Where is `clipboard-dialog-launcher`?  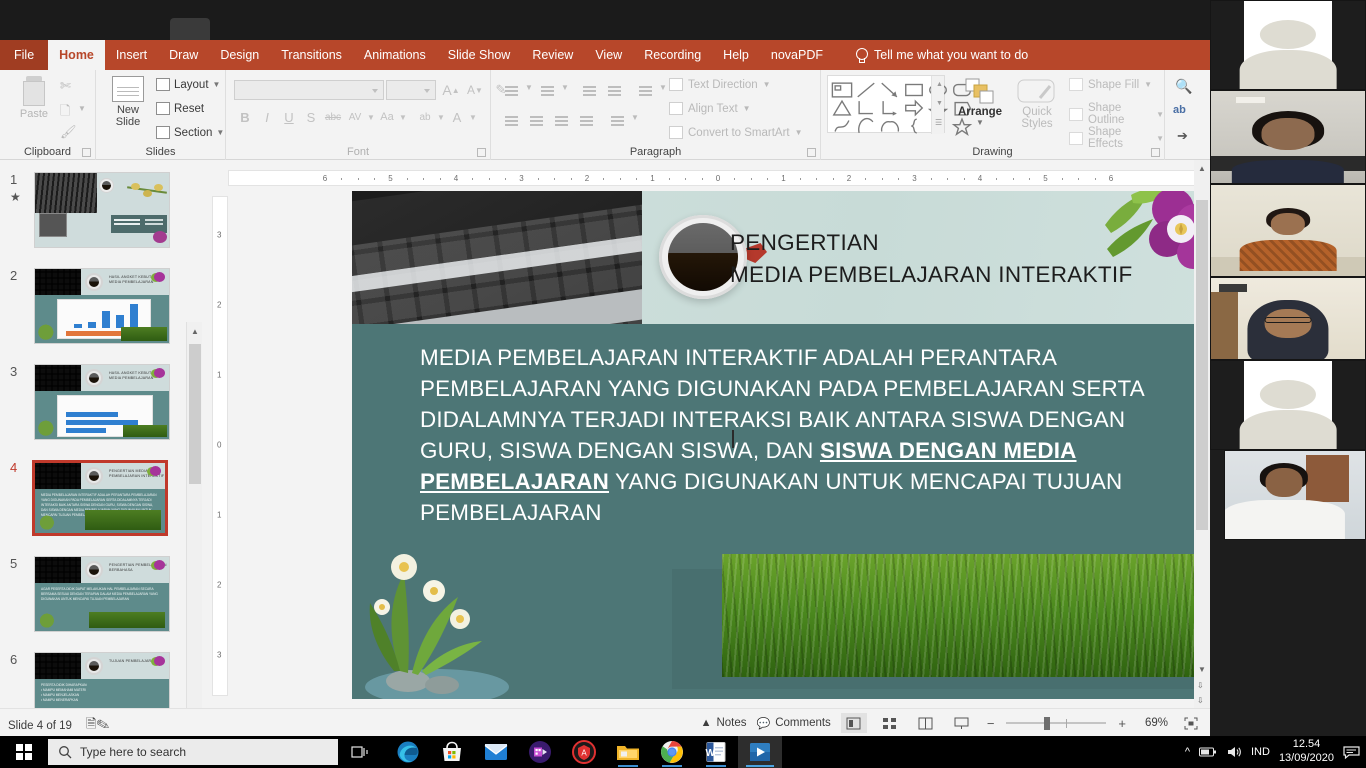
clipboard-dialog-launcher is located at coordinates (86, 152).